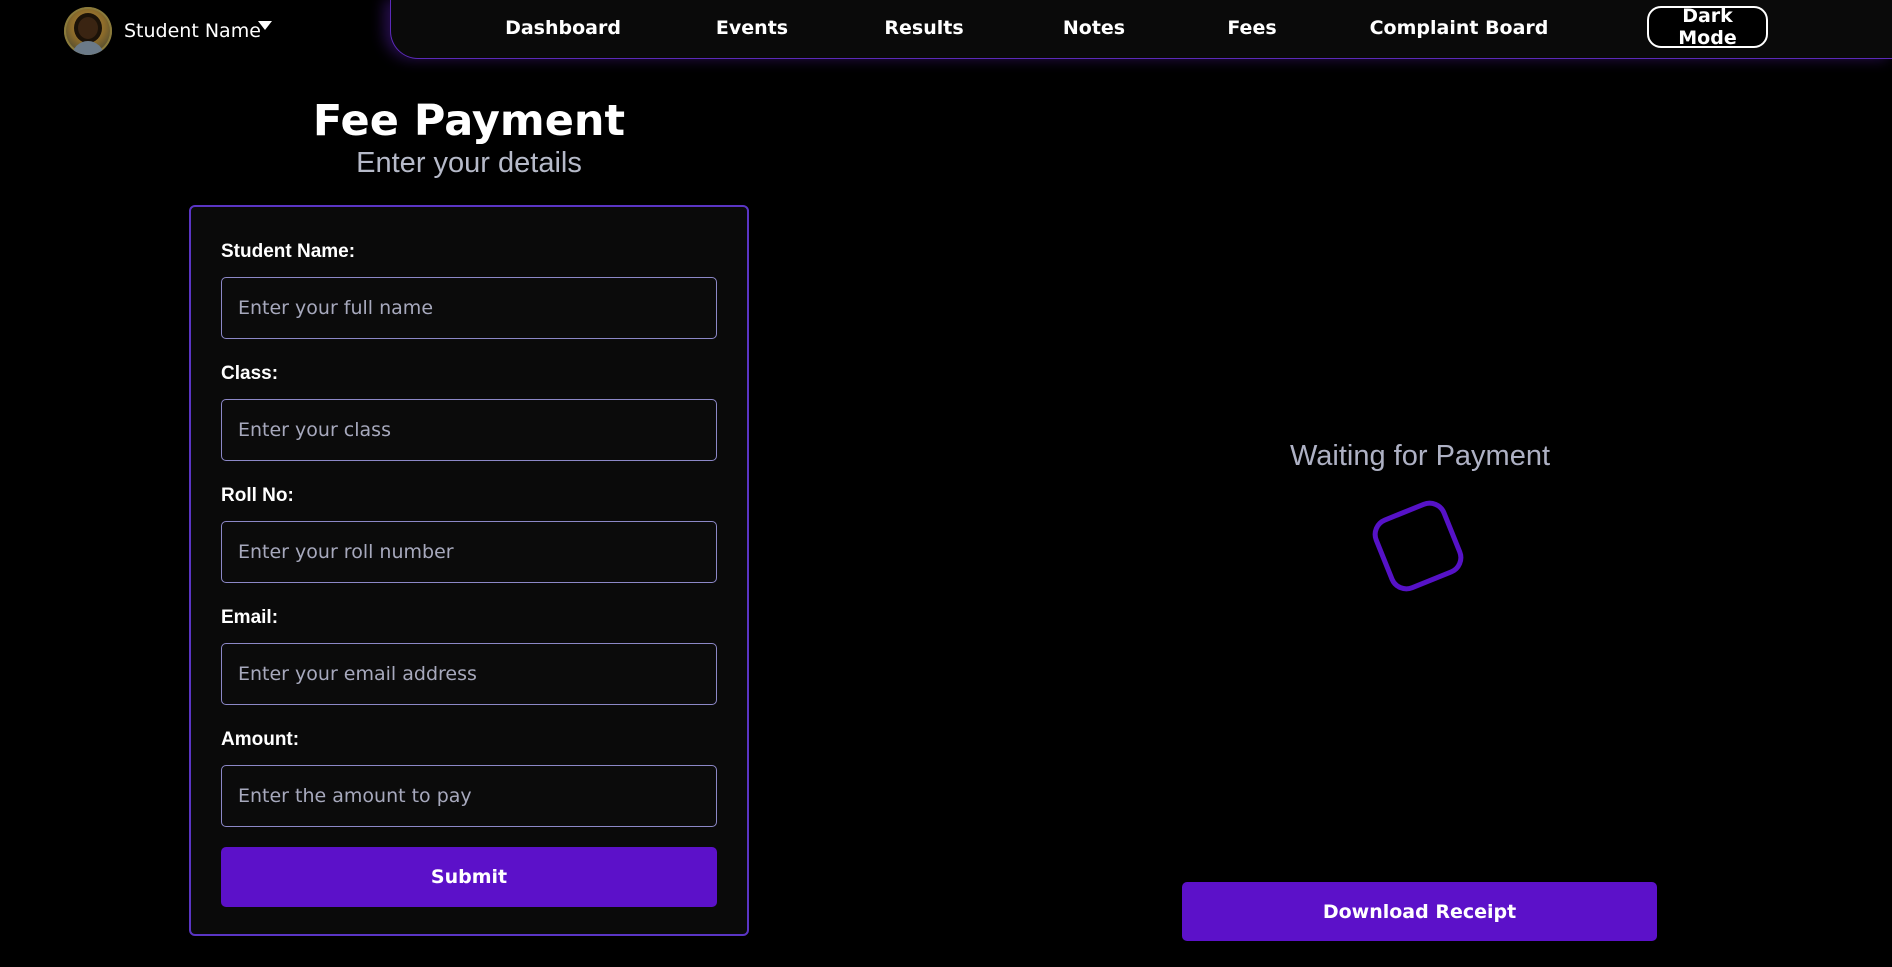 The image size is (1892, 967). I want to click on nav-events: Events, so click(752, 28).